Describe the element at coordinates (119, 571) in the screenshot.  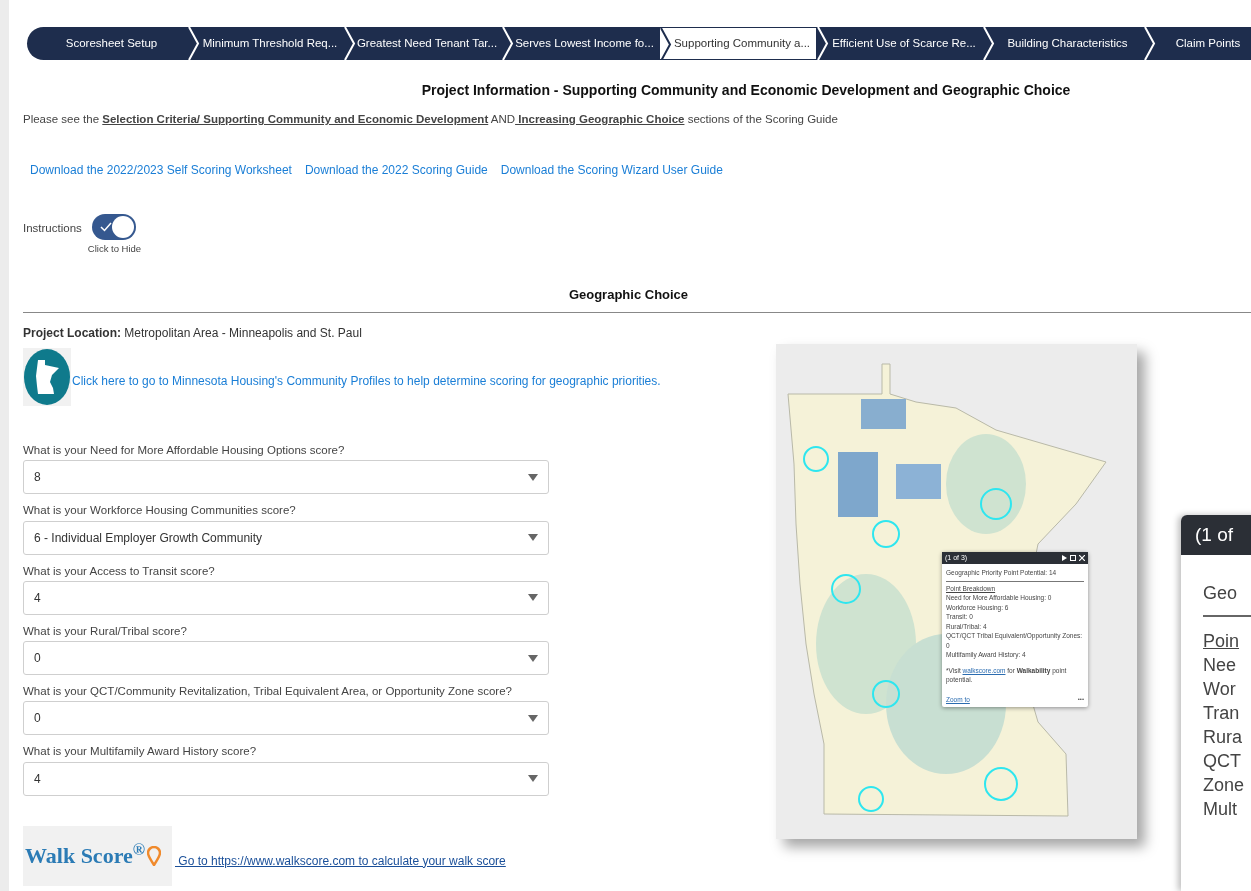
I see `question-label: What is your Access to Transit score?` at that location.